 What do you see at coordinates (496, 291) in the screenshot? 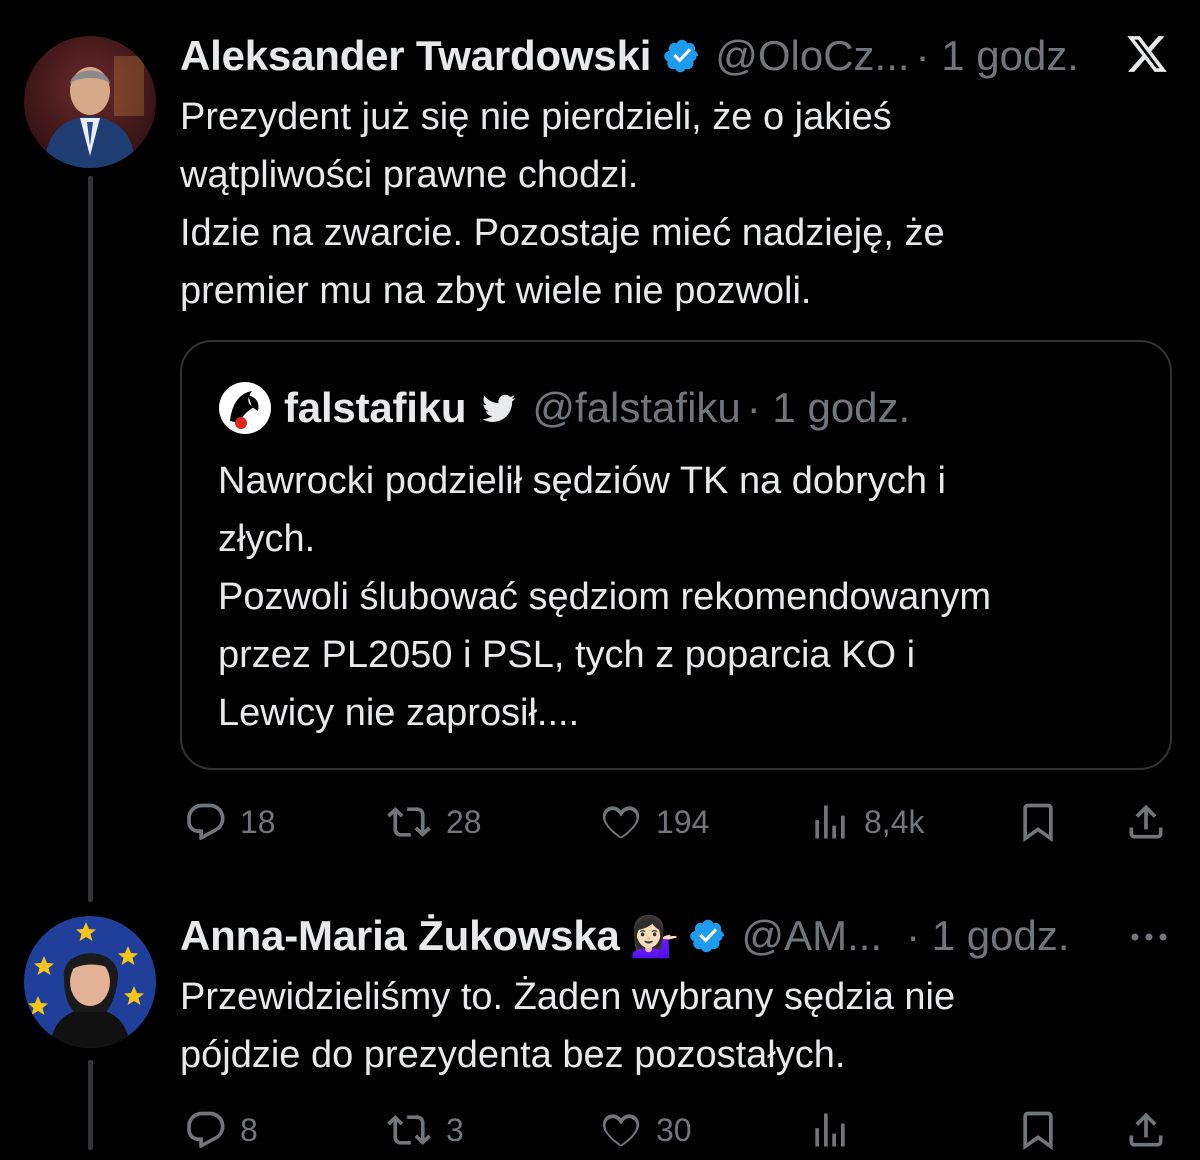
I see `tweet-text-line: premier mu na zbyt wiele nie pozwoli.` at bounding box center [496, 291].